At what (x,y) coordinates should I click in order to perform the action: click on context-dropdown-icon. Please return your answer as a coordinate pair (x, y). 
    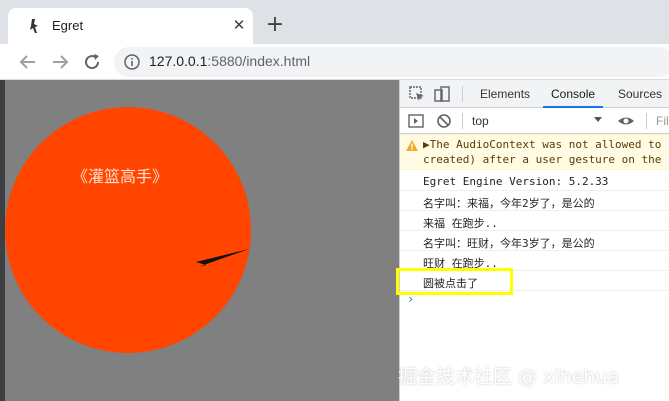
    Looking at the image, I should click on (598, 119).